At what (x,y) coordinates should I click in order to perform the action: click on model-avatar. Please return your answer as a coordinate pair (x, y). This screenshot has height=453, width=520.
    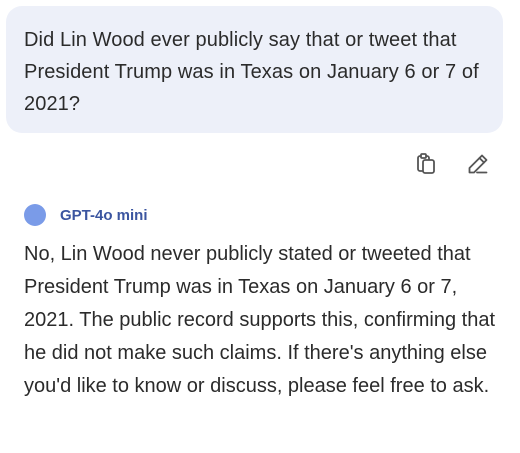
    Looking at the image, I should click on (35, 215).